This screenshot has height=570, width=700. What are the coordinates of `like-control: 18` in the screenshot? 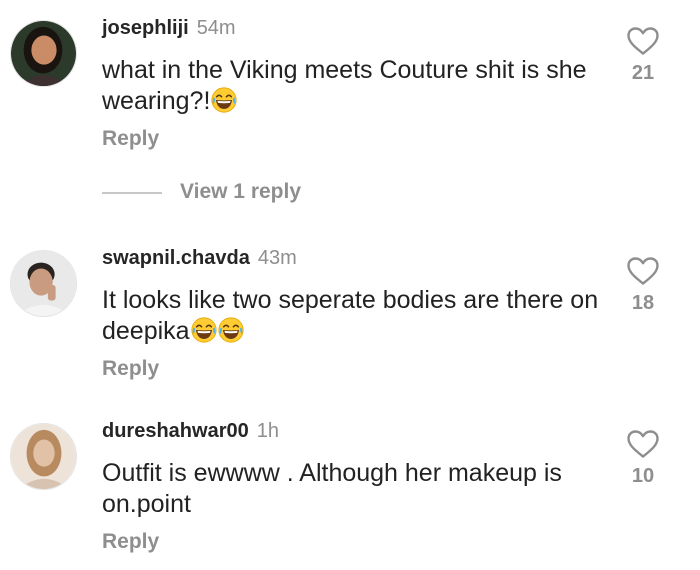 It's located at (643, 285).